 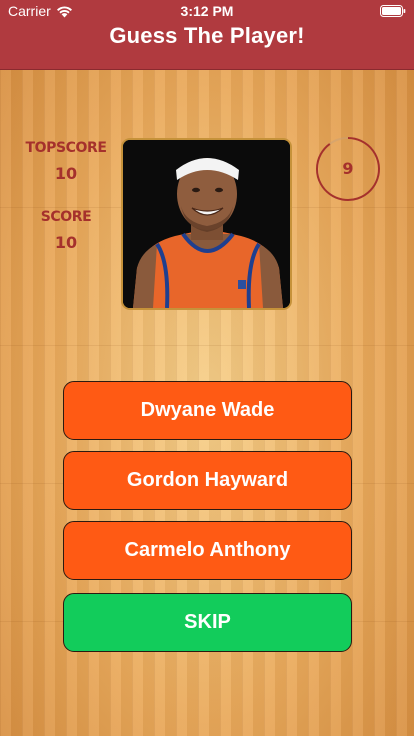 I want to click on score-panel: SCORE 10, so click(x=66, y=230).